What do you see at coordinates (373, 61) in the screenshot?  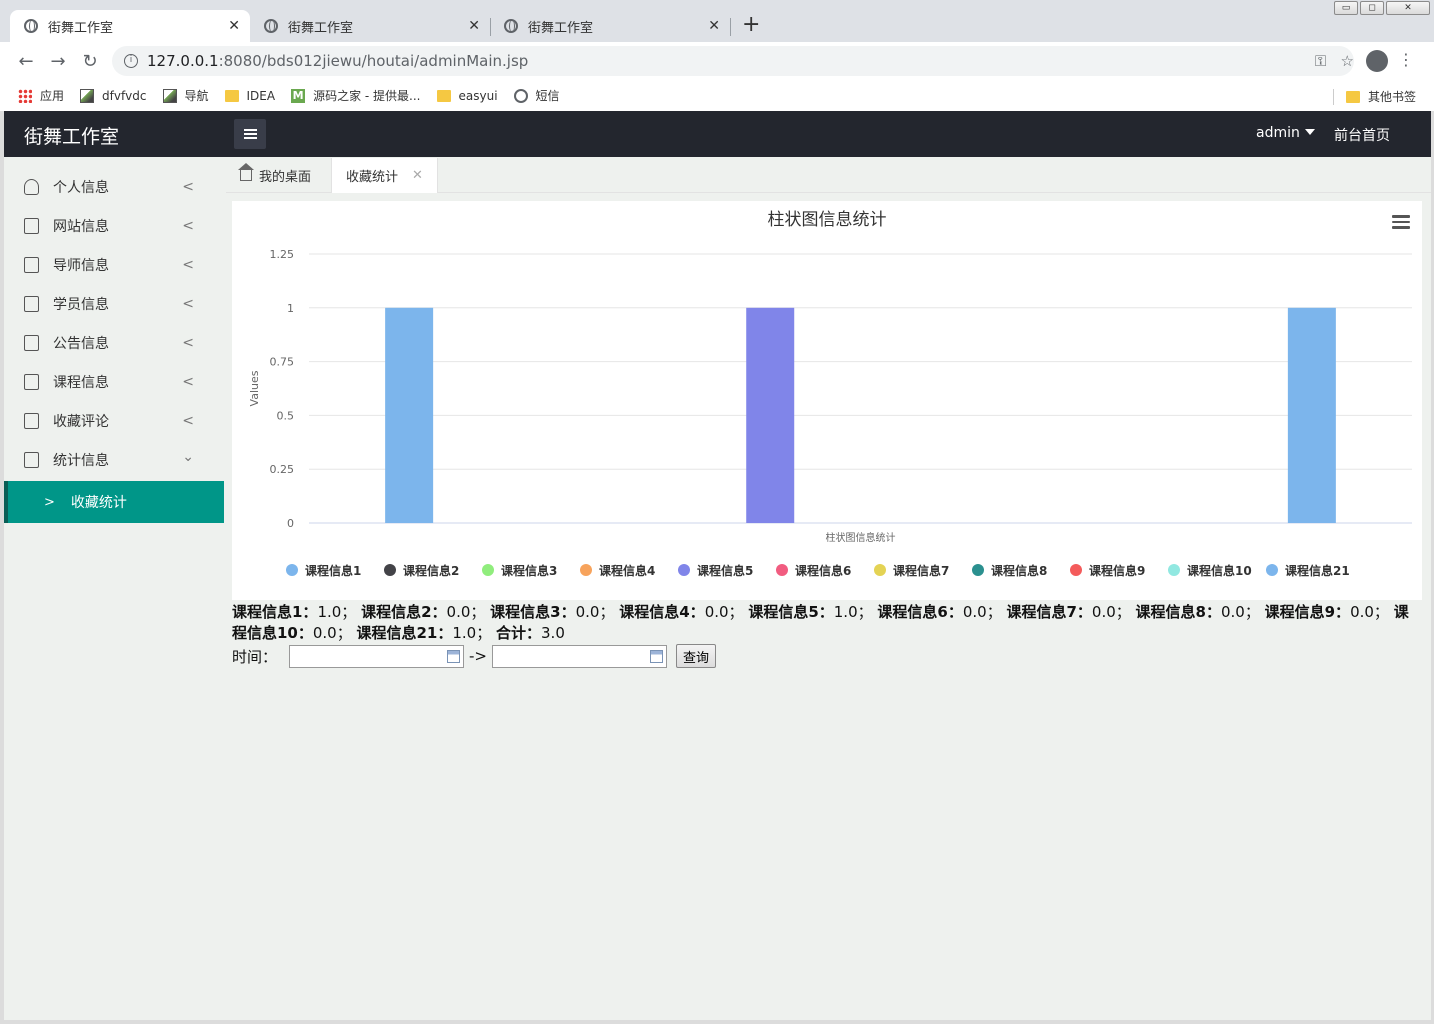 I see `url-path: :8080/bds012jiewu/houtai/adminMain.jsp` at bounding box center [373, 61].